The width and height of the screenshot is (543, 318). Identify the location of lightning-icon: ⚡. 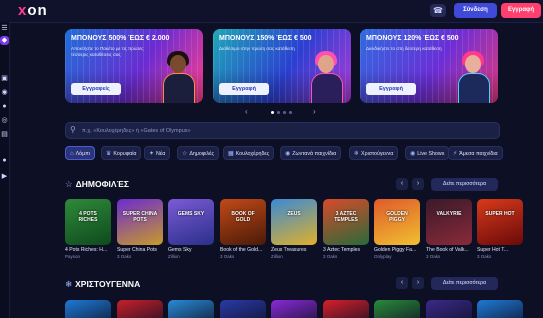
(455, 154).